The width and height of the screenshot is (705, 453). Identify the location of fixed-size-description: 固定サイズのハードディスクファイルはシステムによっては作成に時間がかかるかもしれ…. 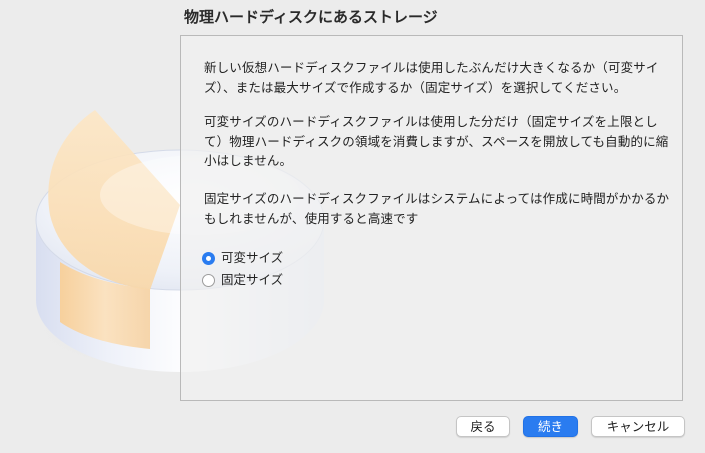
(437, 208).